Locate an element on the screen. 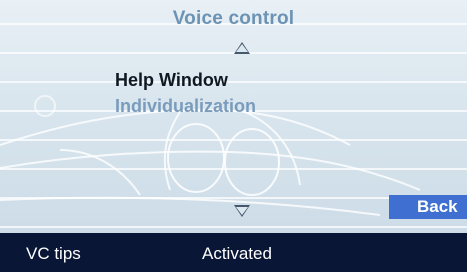 This screenshot has width=467, height=272. menu-item-individualization: Individualization is located at coordinates (185, 106).